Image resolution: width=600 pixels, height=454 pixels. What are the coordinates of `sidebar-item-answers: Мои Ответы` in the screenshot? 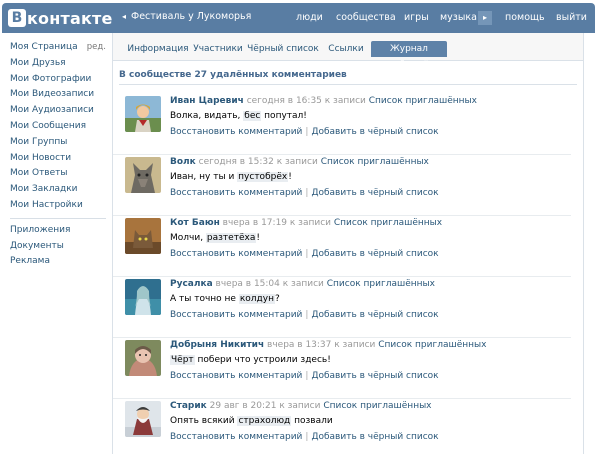 It's located at (58, 174).